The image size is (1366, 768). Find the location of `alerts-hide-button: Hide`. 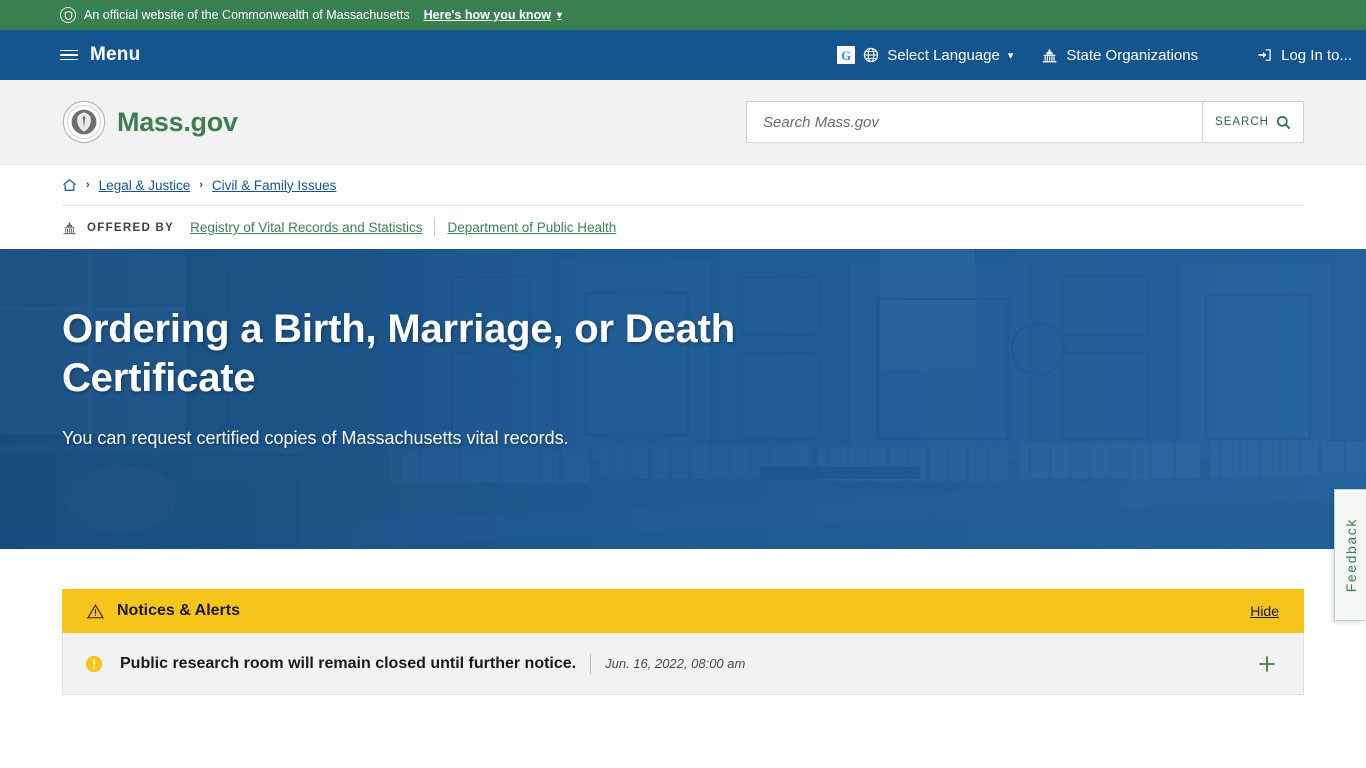

alerts-hide-button: Hide is located at coordinates (1264, 611).